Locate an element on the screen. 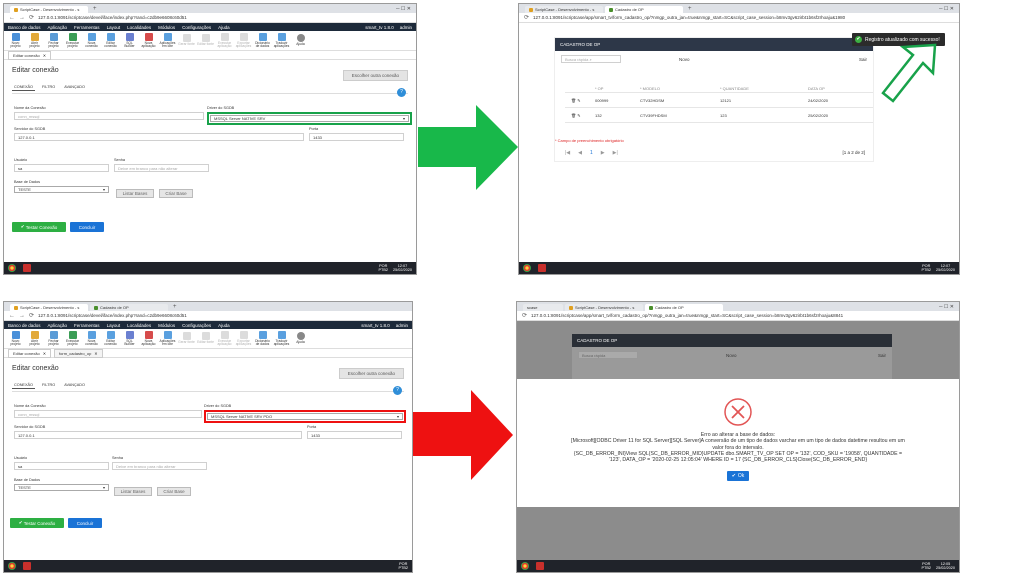 This screenshot has height=576, width=1024. list-databases-button: Listar Bases is located at coordinates (135, 193).